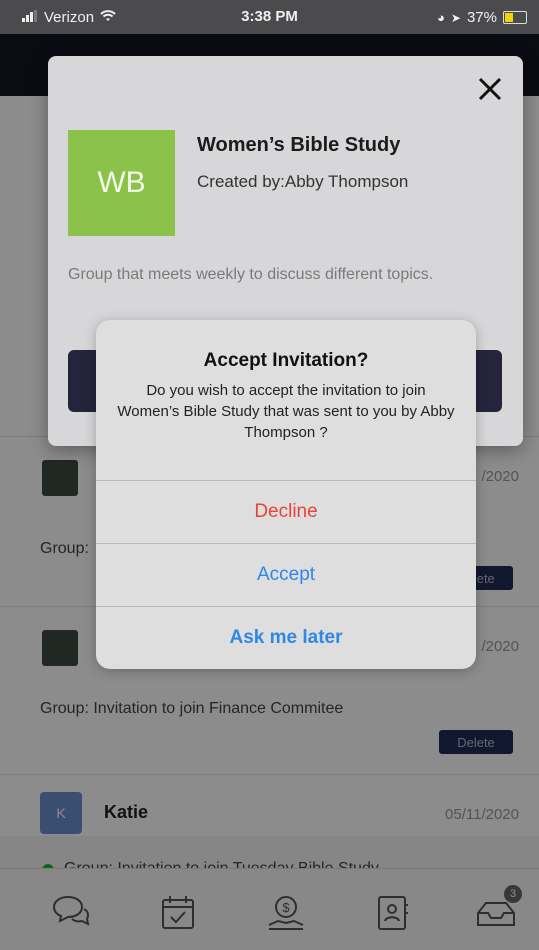 This screenshot has height=950, width=539. What do you see at coordinates (455, 17) in the screenshot?
I see `location-icon: ➤` at bounding box center [455, 17].